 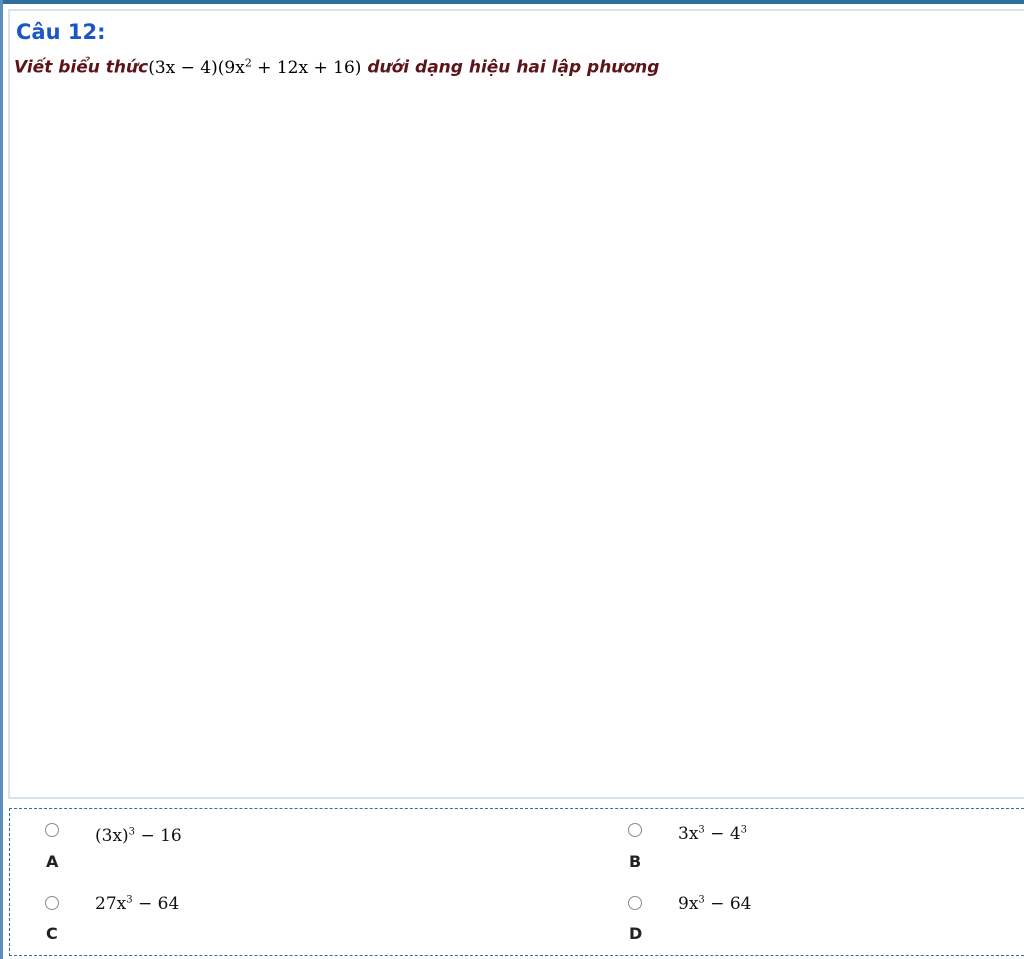 What do you see at coordinates (137, 904) in the screenshot?
I see `option-c-expression: 27x3 − 64` at bounding box center [137, 904].